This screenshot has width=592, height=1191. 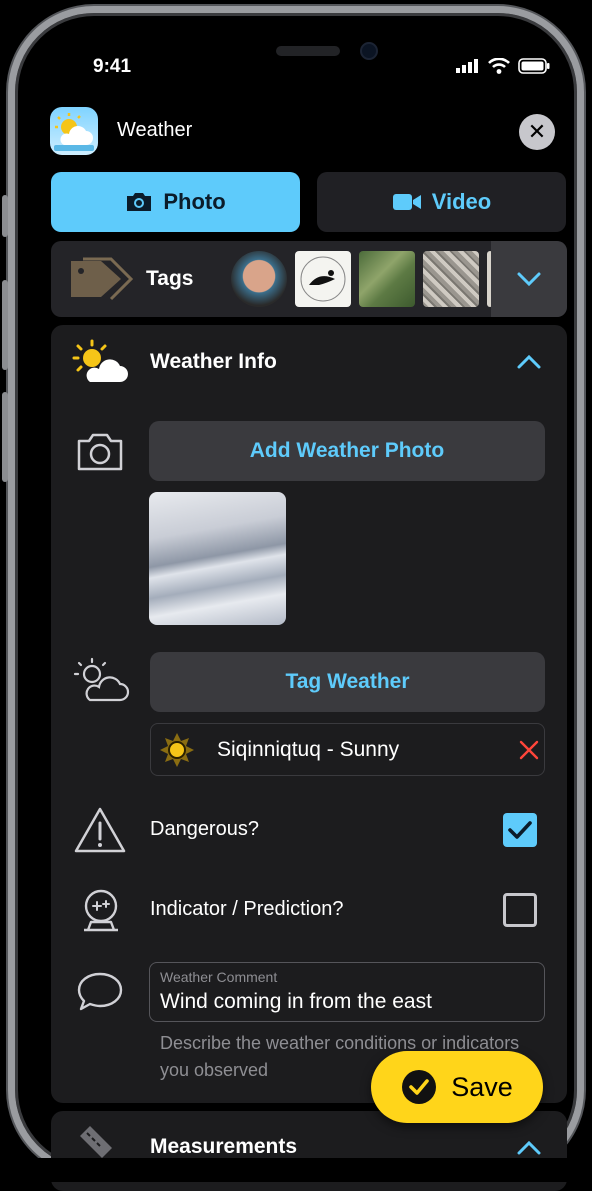 I want to click on weather-photo-thumbnail, so click(x=217, y=558).